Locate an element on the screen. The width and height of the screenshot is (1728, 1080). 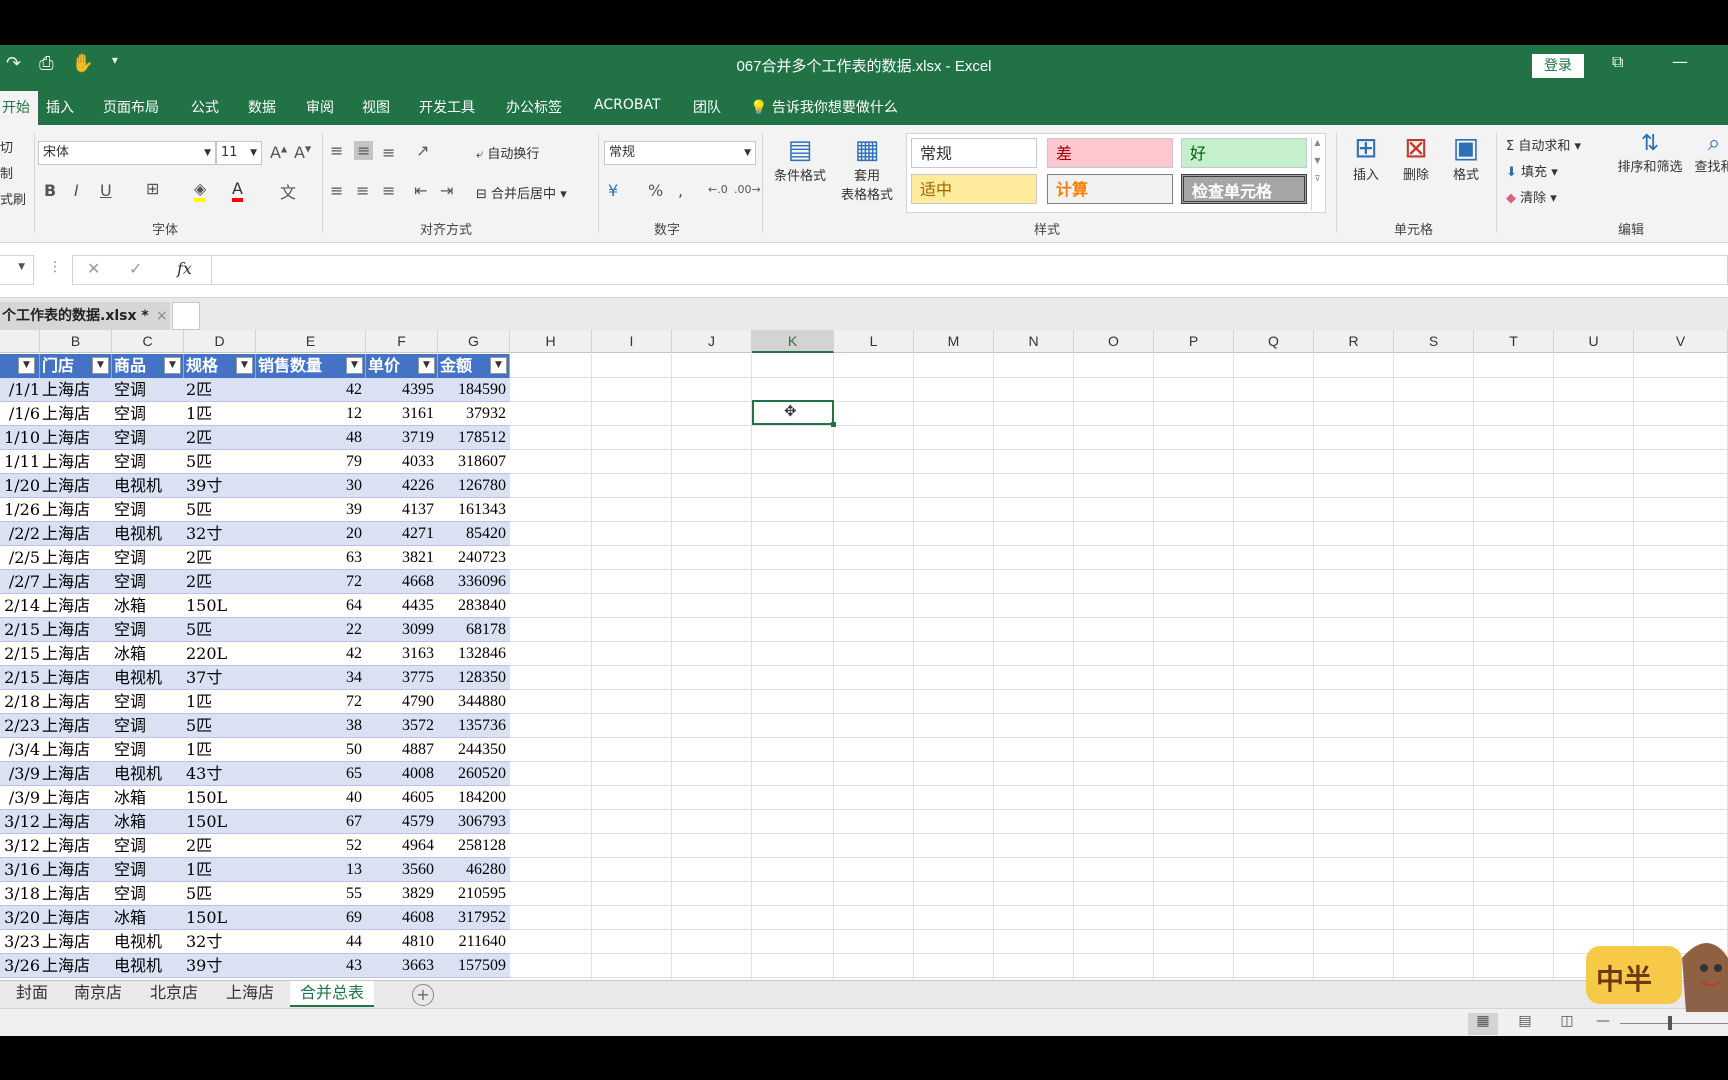
sheet-tab-merged: 合并总表 is located at coordinates (332, 994).